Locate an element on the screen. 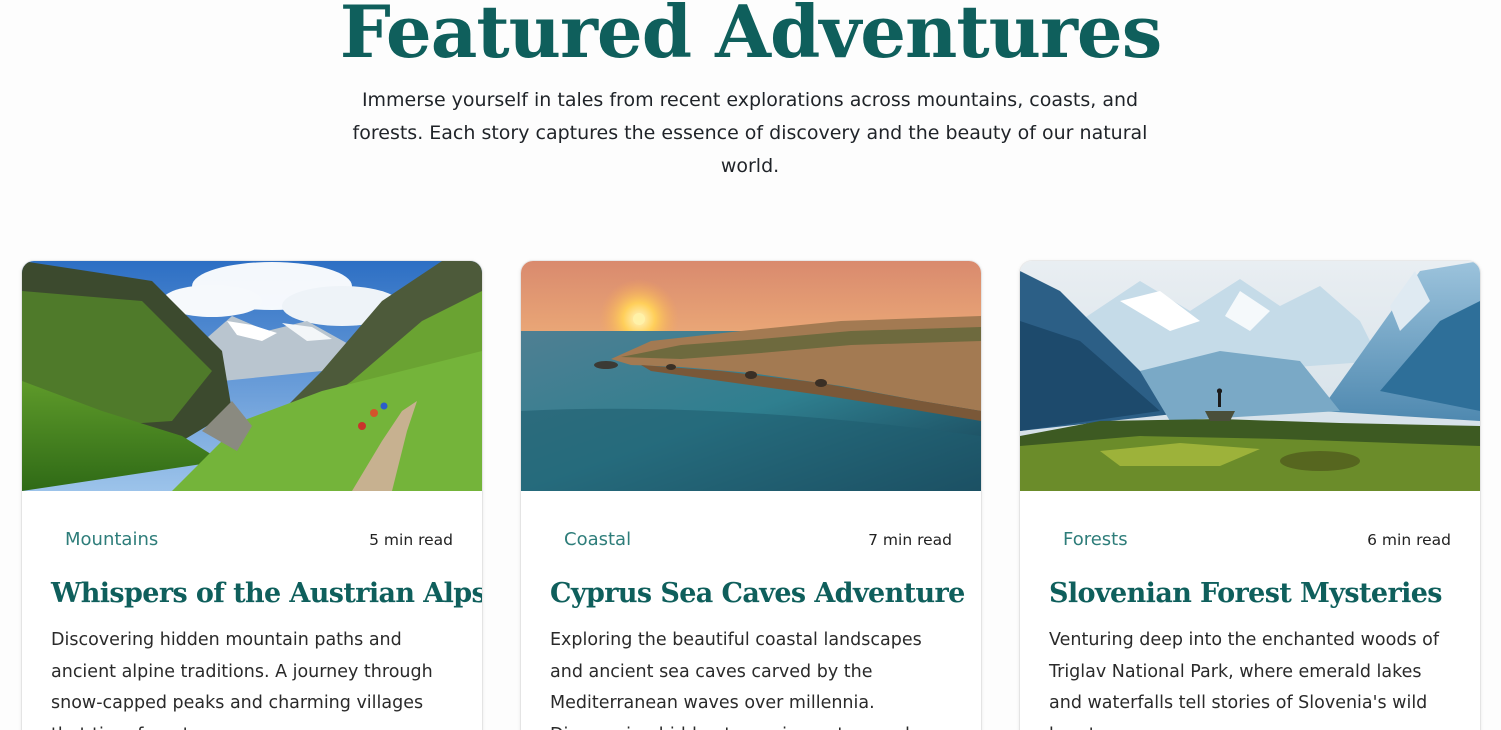 This screenshot has width=1501, height=730. card-meta: Forests 6 min read is located at coordinates (1257, 540).